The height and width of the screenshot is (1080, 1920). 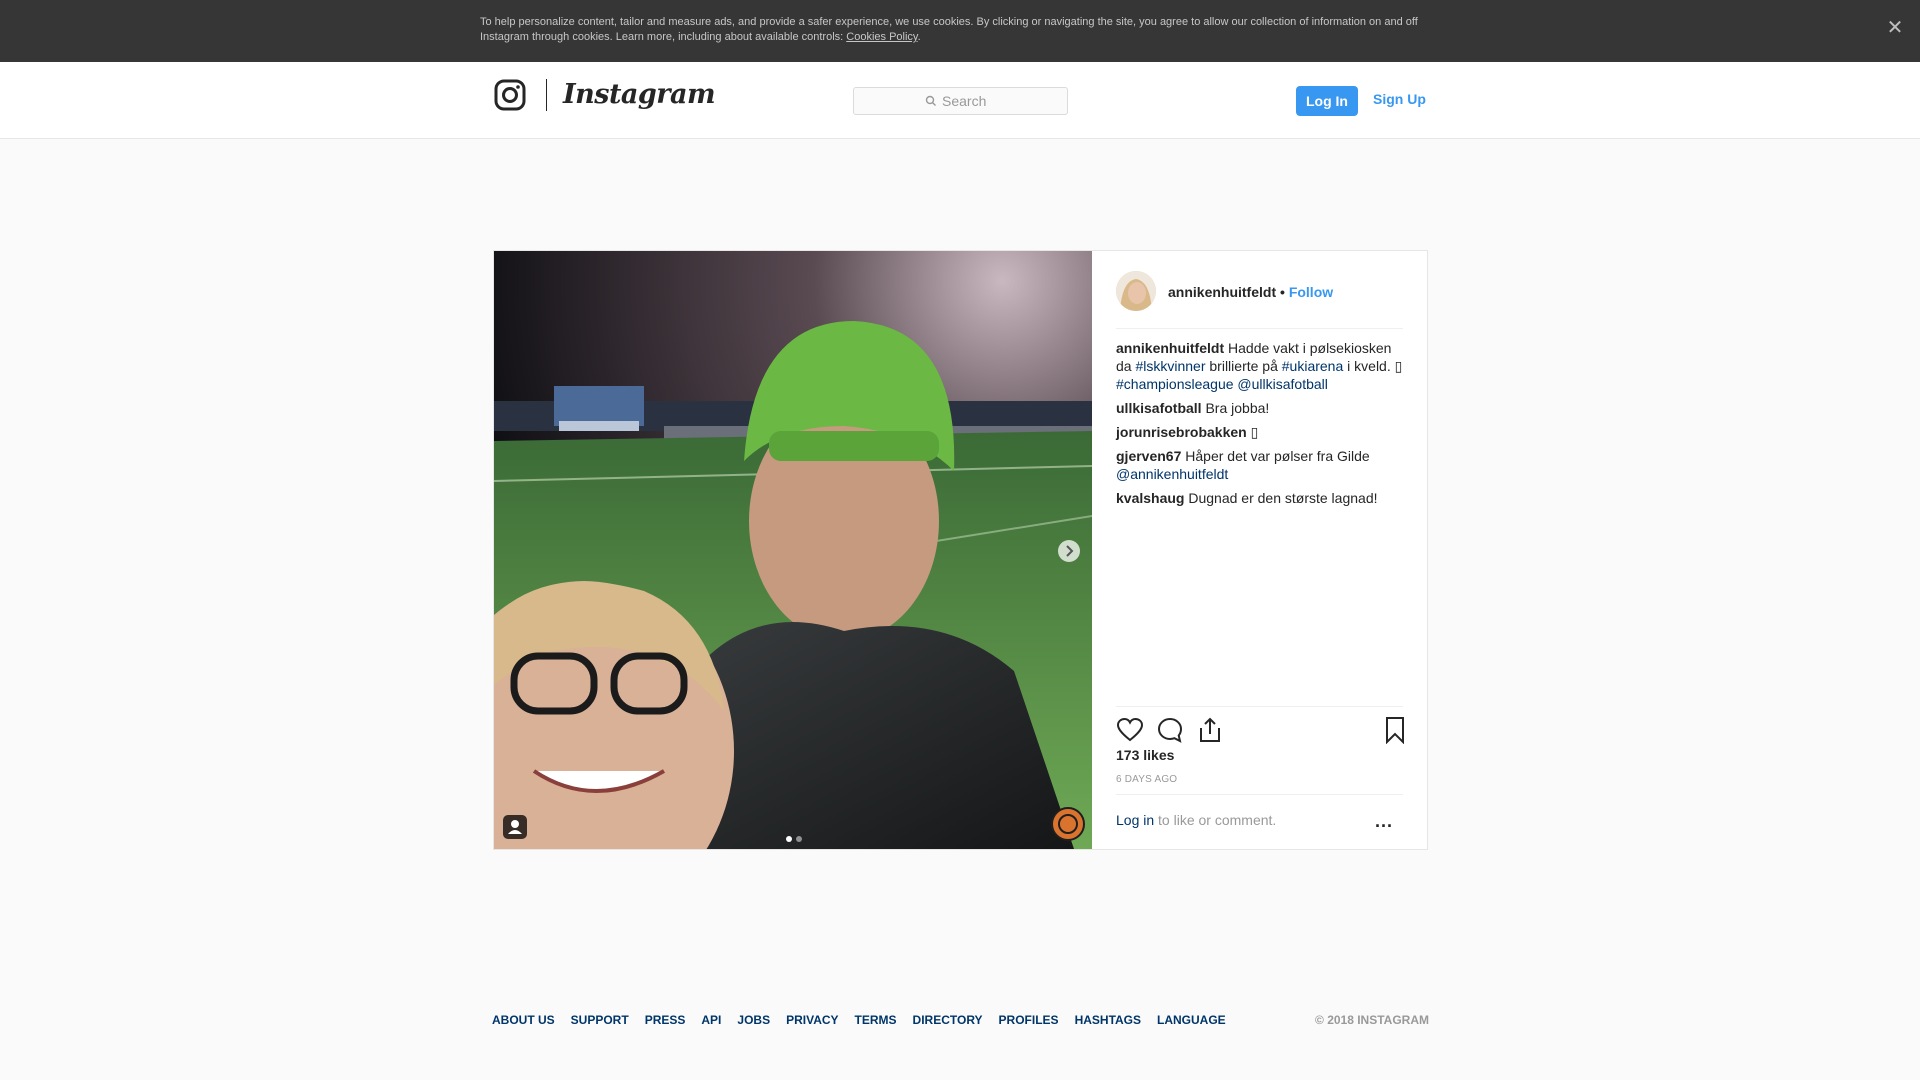 I want to click on heart-icon, so click(x=1130, y=730).